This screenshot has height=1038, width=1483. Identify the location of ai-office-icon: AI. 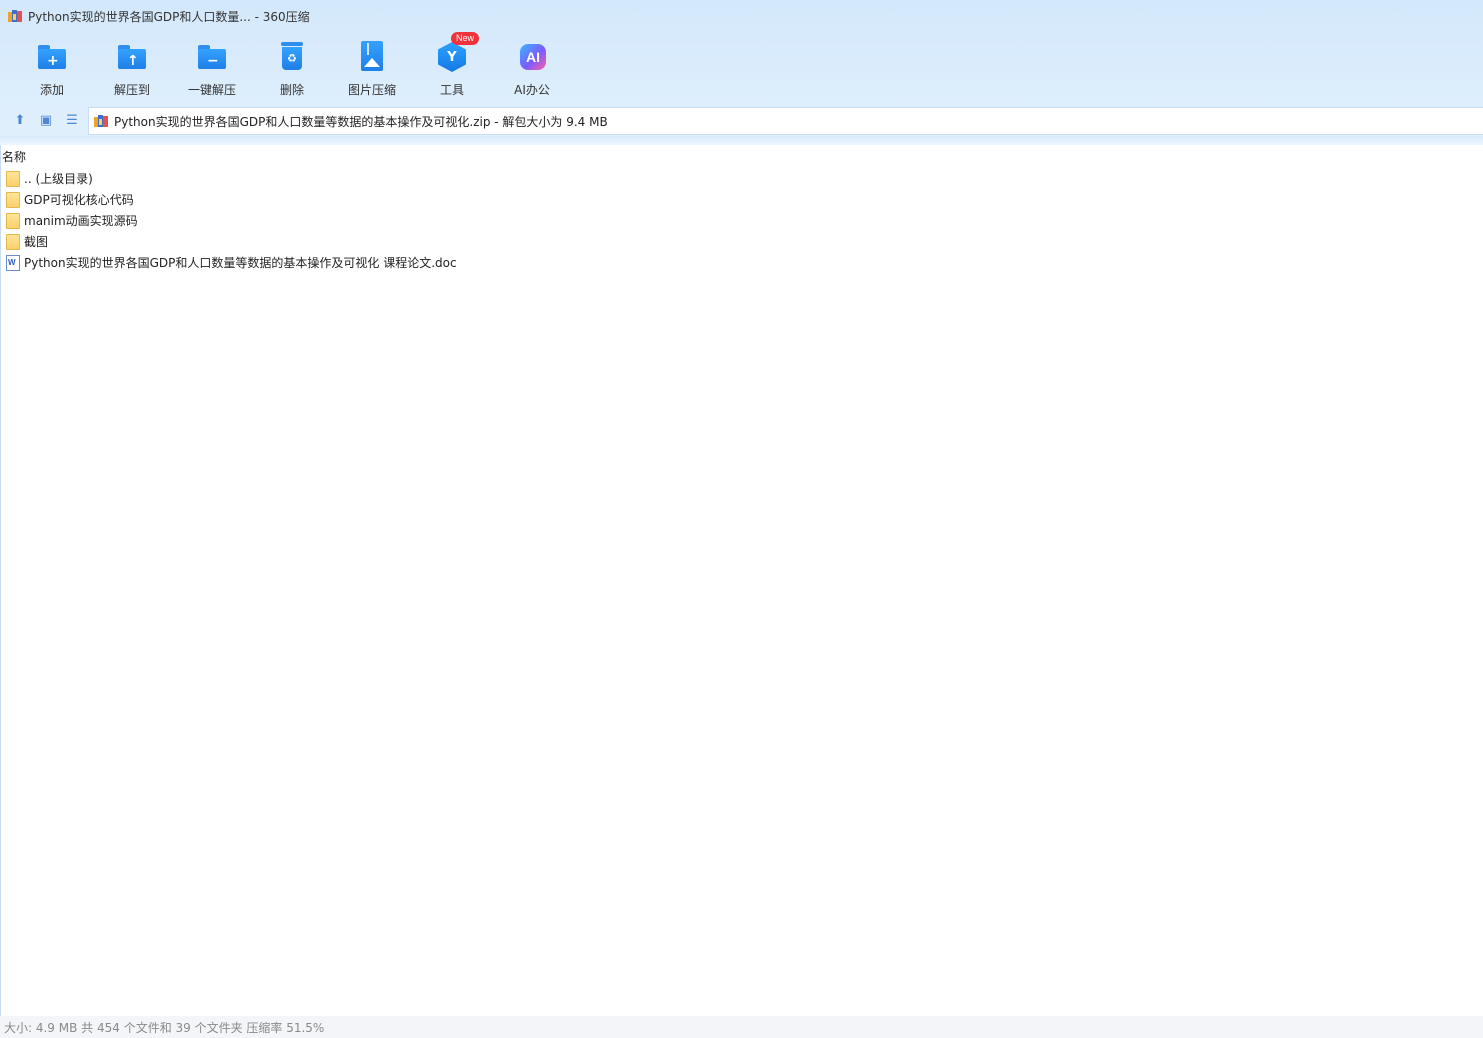
(532, 56).